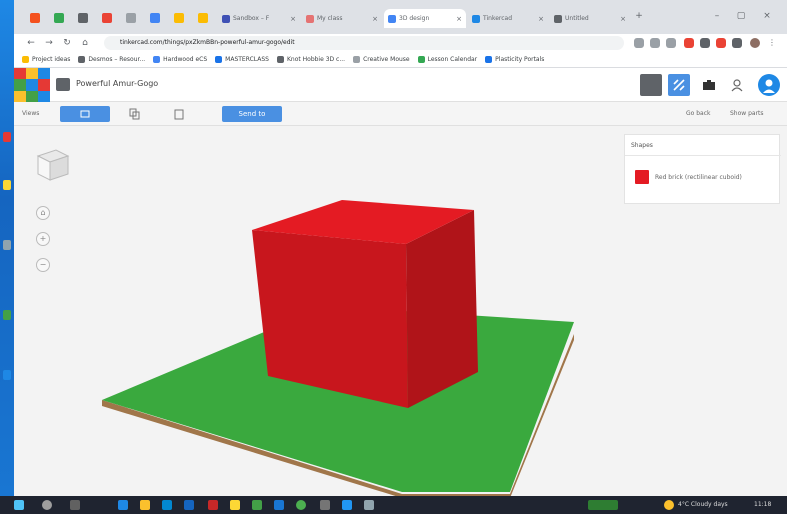  Describe the element at coordinates (31, 43) in the screenshot. I see `back-icon: ←` at that location.